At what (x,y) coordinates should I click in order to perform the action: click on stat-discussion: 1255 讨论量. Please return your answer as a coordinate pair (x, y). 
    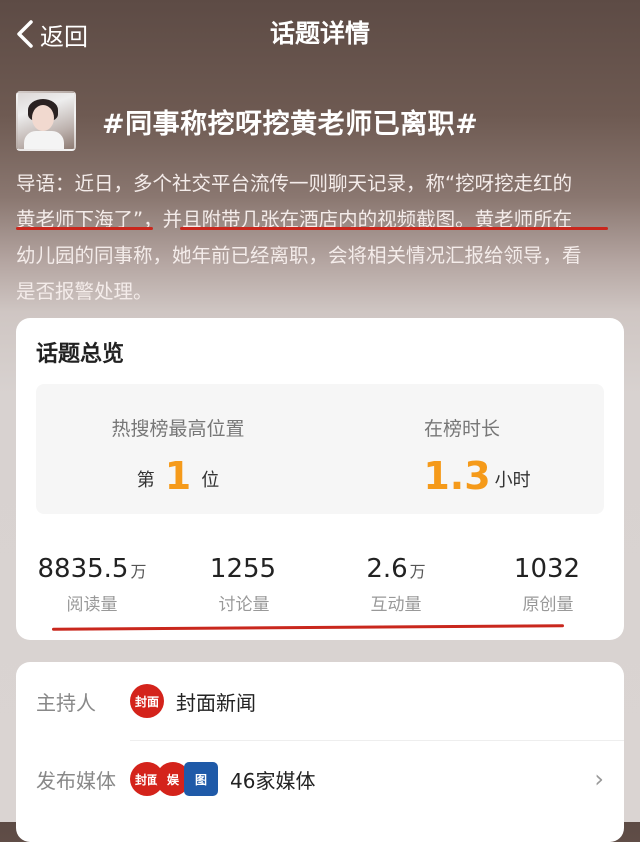
    Looking at the image, I should click on (244, 584).